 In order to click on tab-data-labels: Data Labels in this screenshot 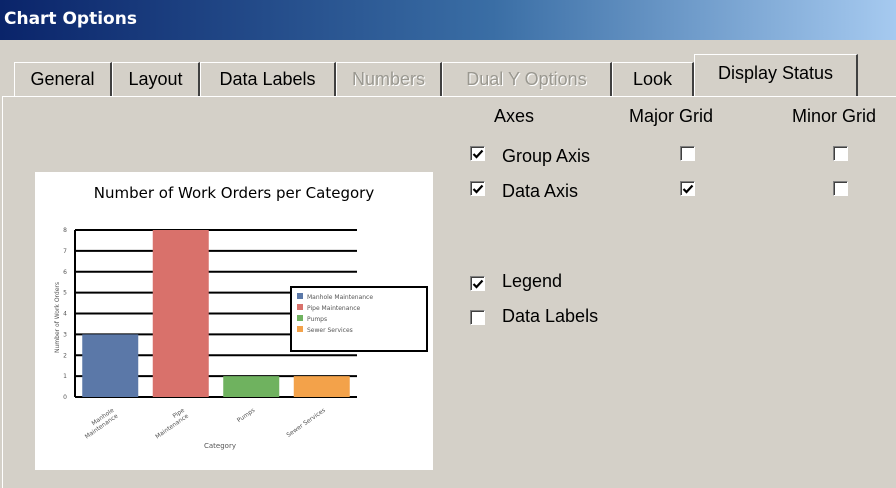, I will do `click(268, 79)`.